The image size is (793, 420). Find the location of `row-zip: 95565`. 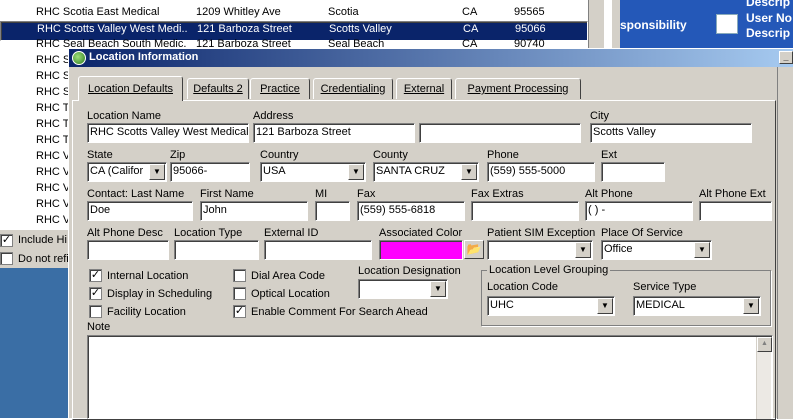

row-zip: 95565 is located at coordinates (529, 12).